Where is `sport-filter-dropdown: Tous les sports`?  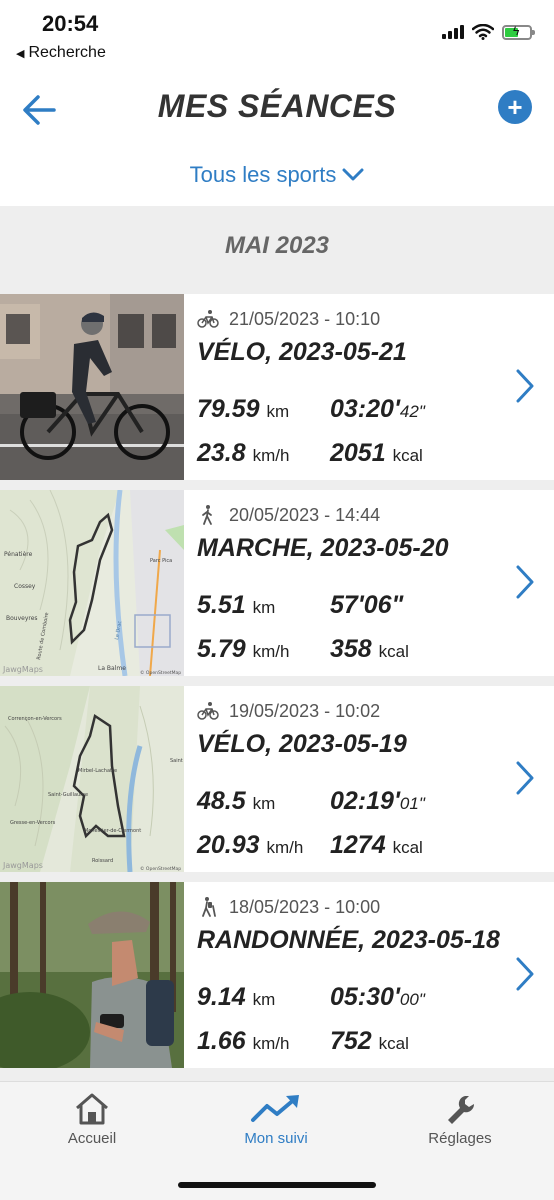
sport-filter-dropdown: Tous les sports is located at coordinates (277, 175).